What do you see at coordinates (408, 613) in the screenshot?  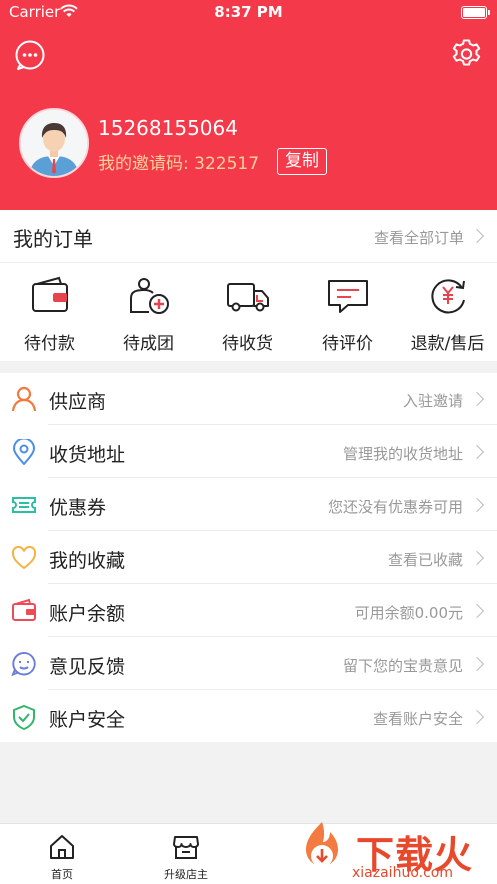 I see `menu-item-value: 可用余额0.00元` at bounding box center [408, 613].